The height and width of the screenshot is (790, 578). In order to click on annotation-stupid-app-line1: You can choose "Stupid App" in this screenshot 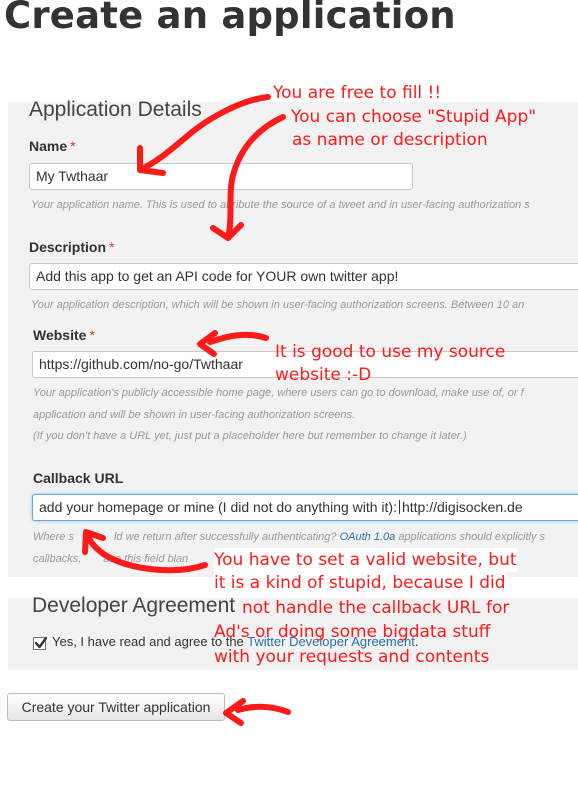, I will do `click(414, 117)`.